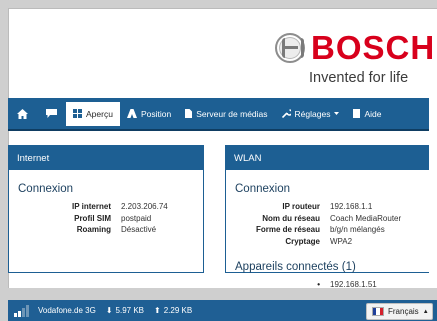 Image resolution: width=437 pixels, height=321 pixels. I want to click on file-icon, so click(189, 113).